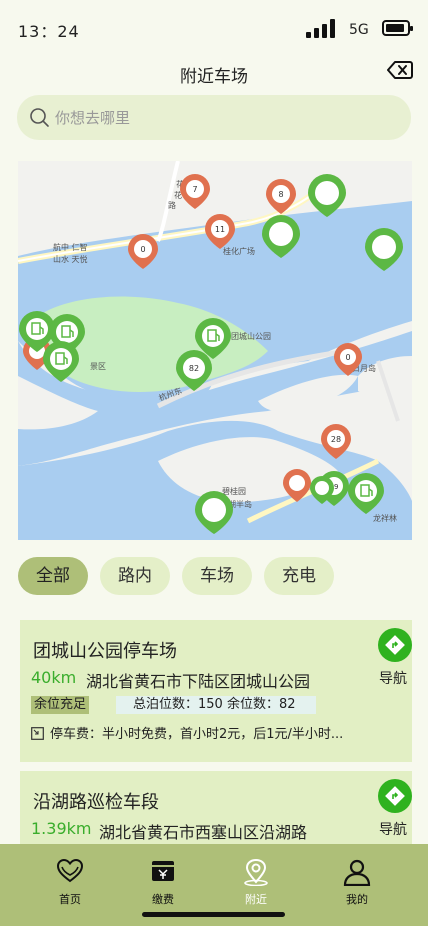  Describe the element at coordinates (216, 705) in the screenshot. I see `space-stats: 总泊位数：150 余位数：82` at that location.